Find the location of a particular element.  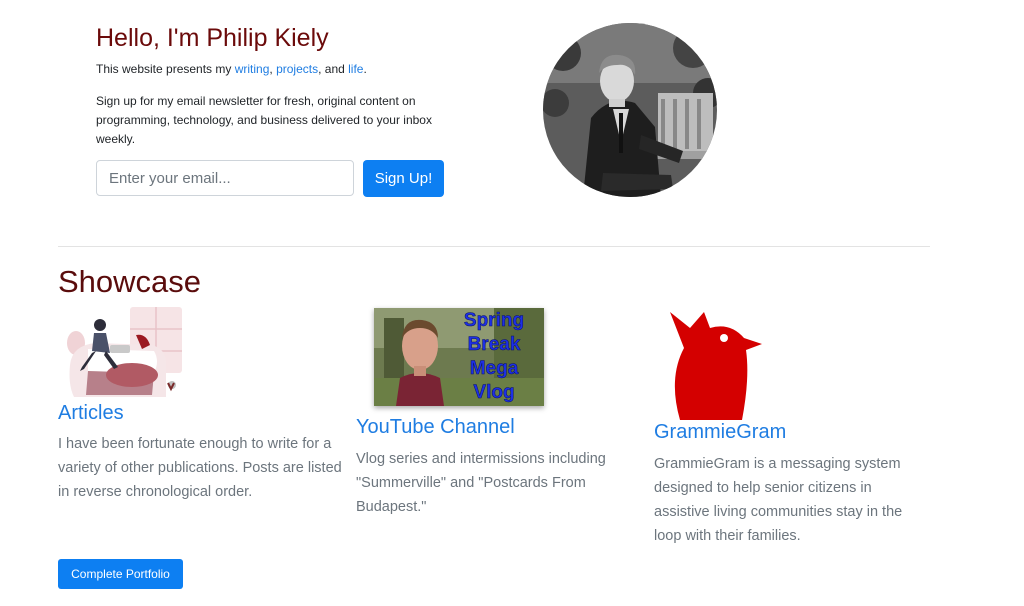

vlog-thumbnail-image: Spring Break Mega Vlog is located at coordinates (459, 357).